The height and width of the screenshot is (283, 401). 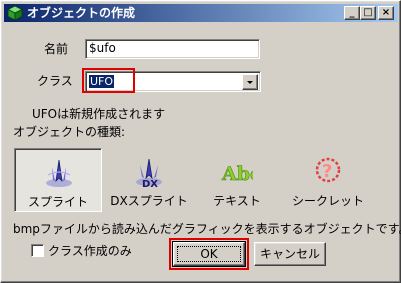 What do you see at coordinates (55, 81) in the screenshot?
I see `class-label: クラス` at bounding box center [55, 81].